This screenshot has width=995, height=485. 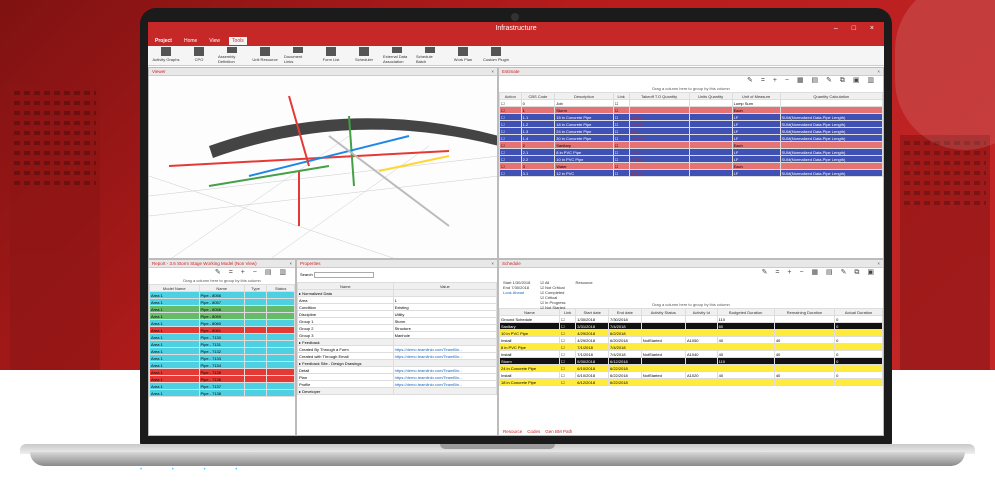 What do you see at coordinates (222, 323) in the screenshot?
I see `table-row: Area 1 Pipe - 8060` at bounding box center [222, 323].